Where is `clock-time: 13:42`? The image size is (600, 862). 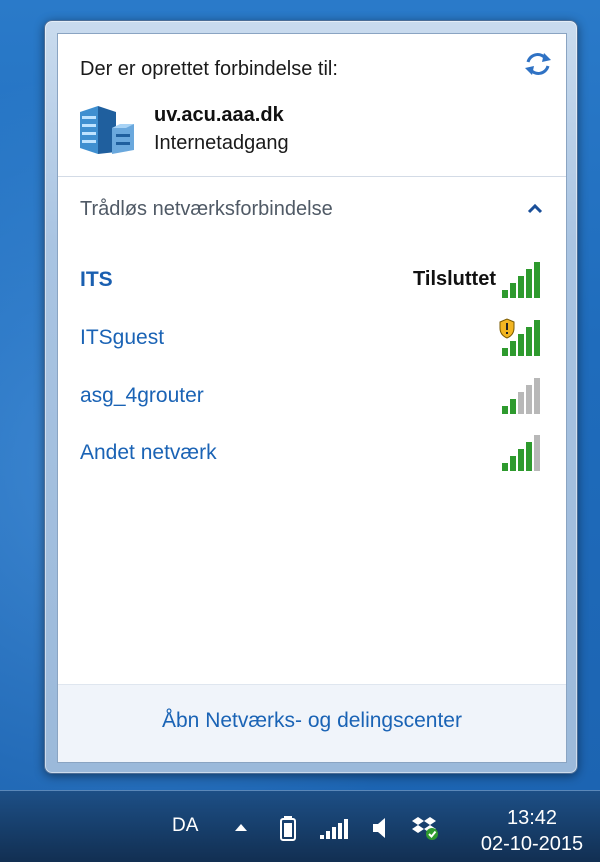
clock-time: 13:42 is located at coordinates (532, 818).